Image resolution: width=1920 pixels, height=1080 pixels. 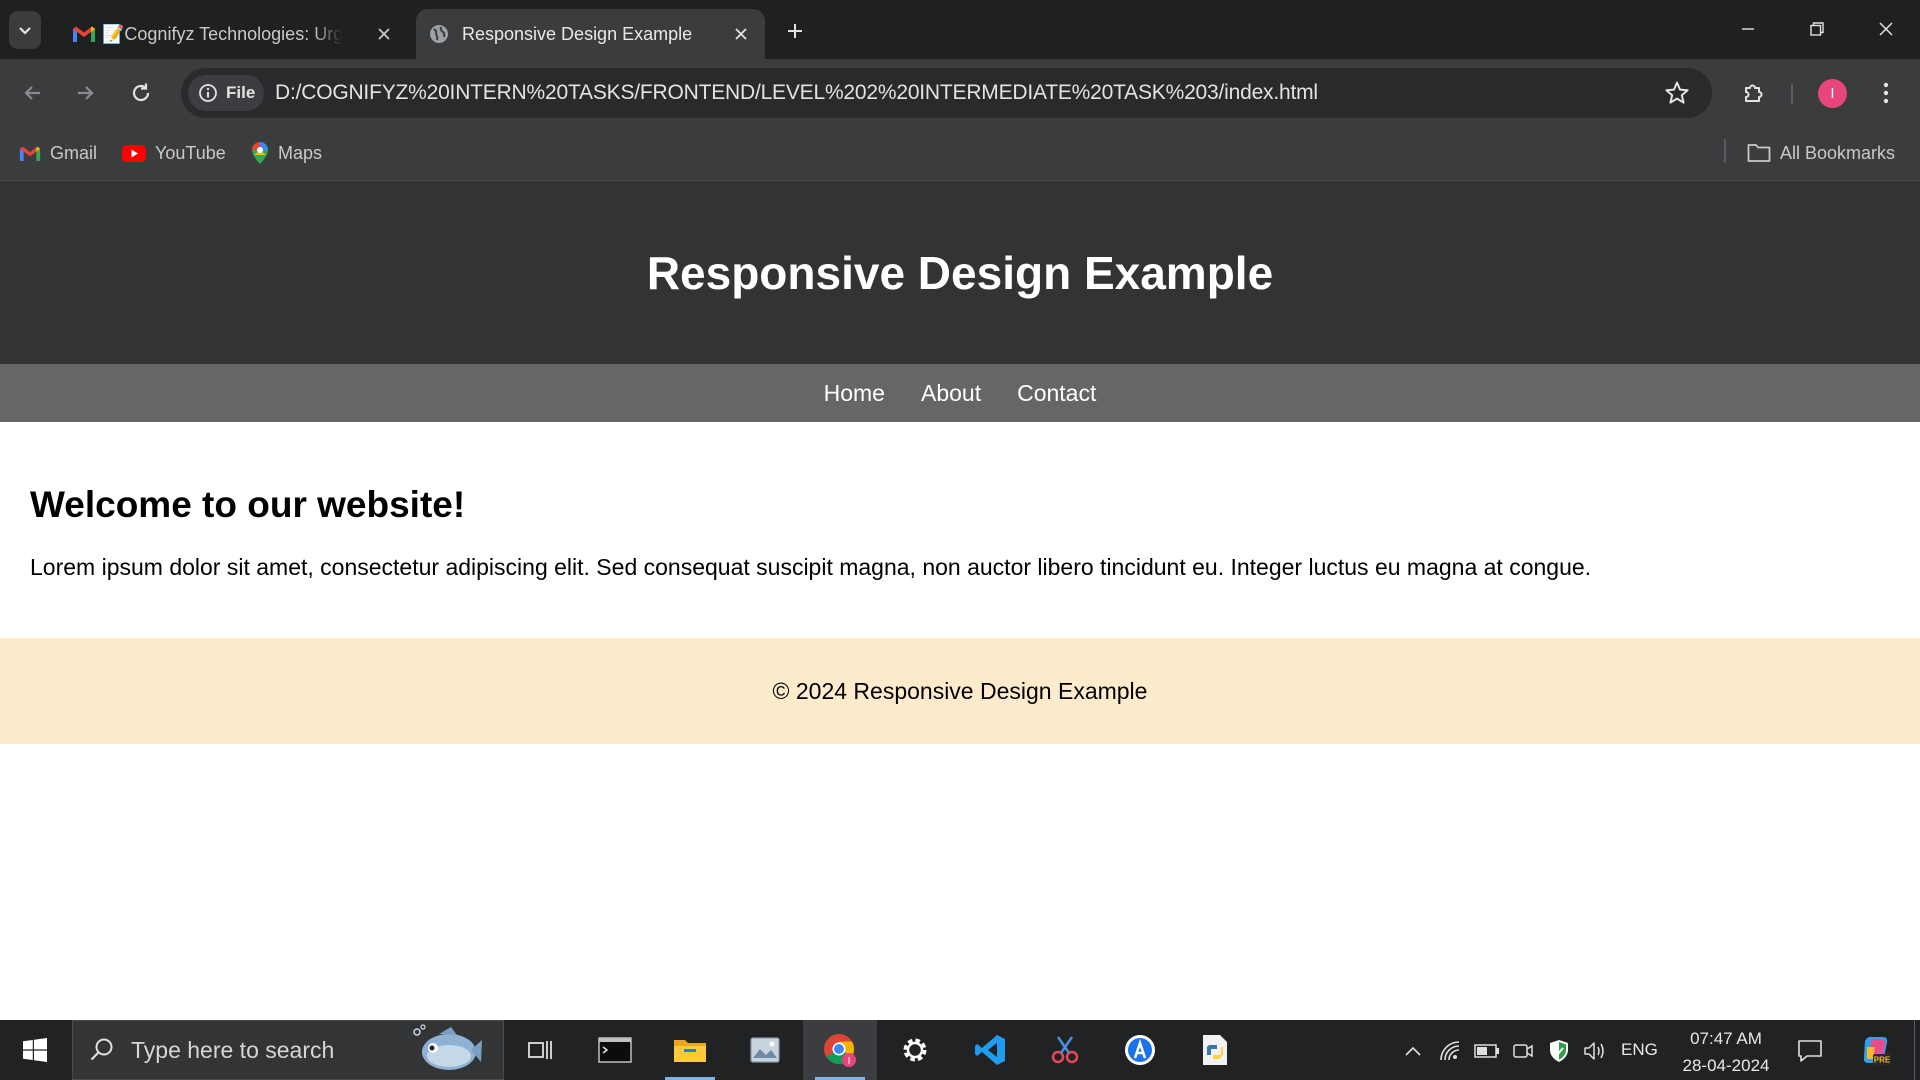 I want to click on reload-button, so click(x=141, y=93).